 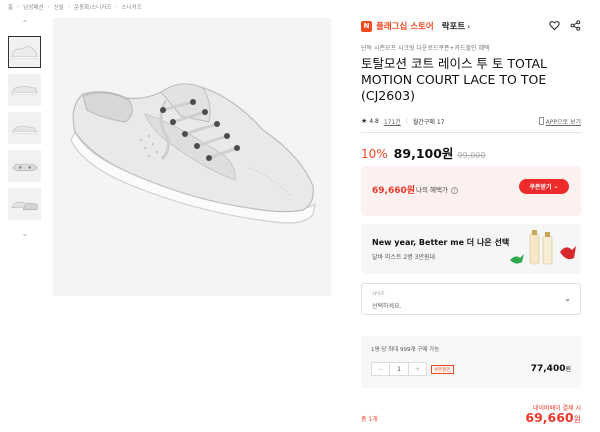 I want to click on get-coupon-button: 쿠폰받기 ⌄, so click(x=544, y=186).